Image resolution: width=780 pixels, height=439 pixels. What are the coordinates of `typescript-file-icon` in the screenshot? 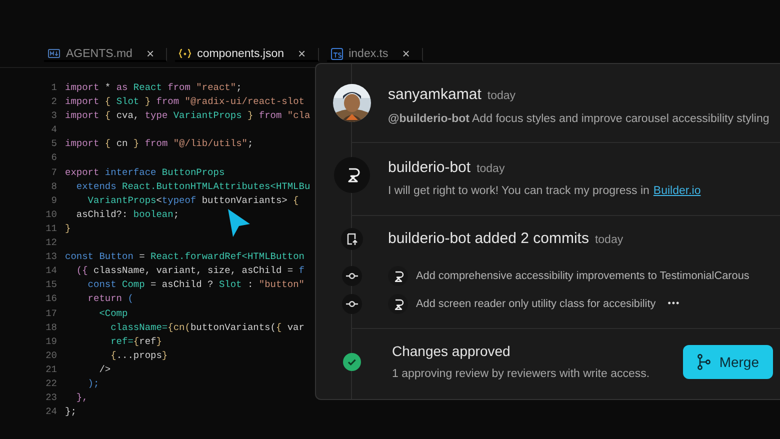 It's located at (336, 54).